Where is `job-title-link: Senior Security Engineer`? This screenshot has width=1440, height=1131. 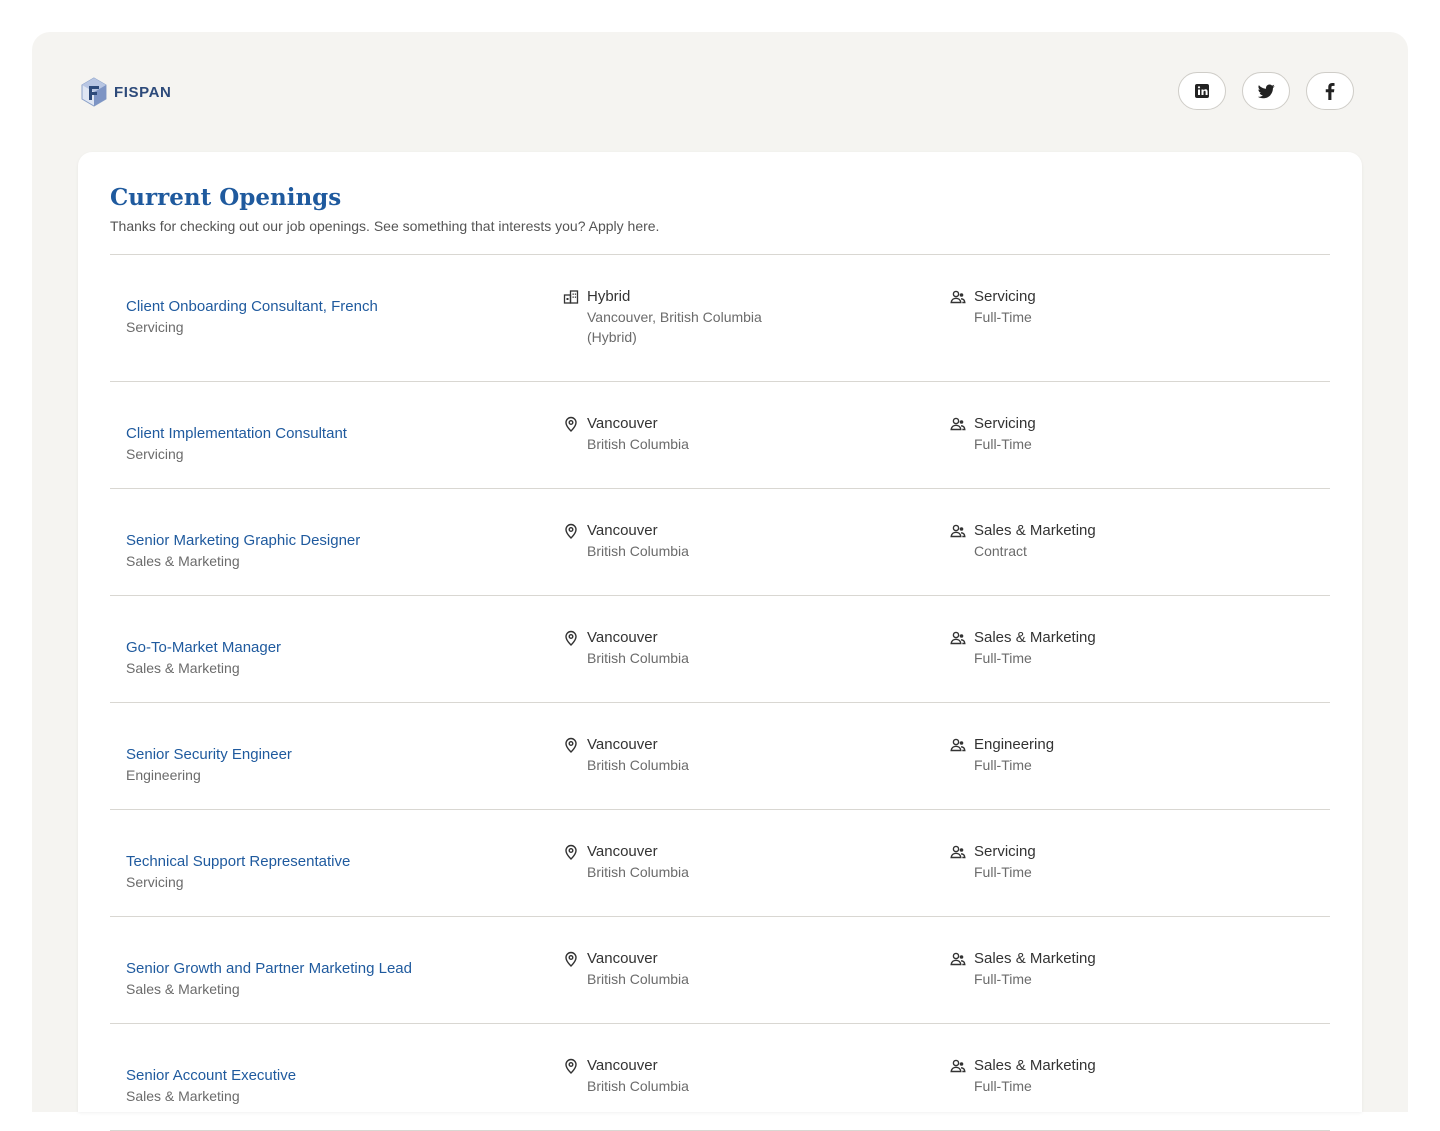 job-title-link: Senior Security Engineer is located at coordinates (336, 755).